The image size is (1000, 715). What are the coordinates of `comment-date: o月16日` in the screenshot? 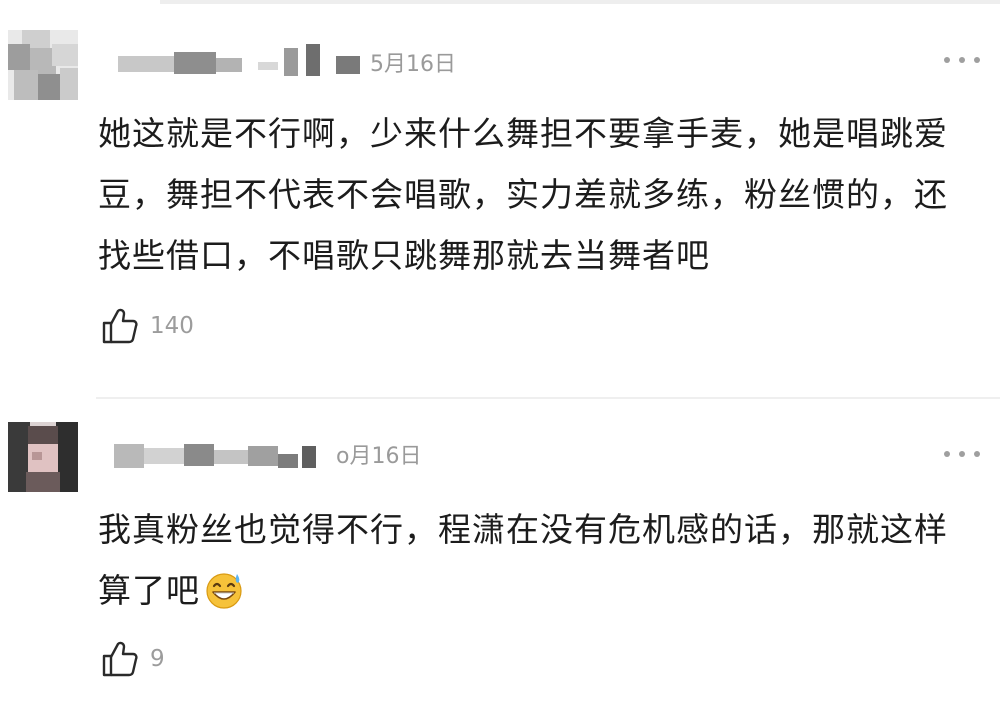 It's located at (379, 456).